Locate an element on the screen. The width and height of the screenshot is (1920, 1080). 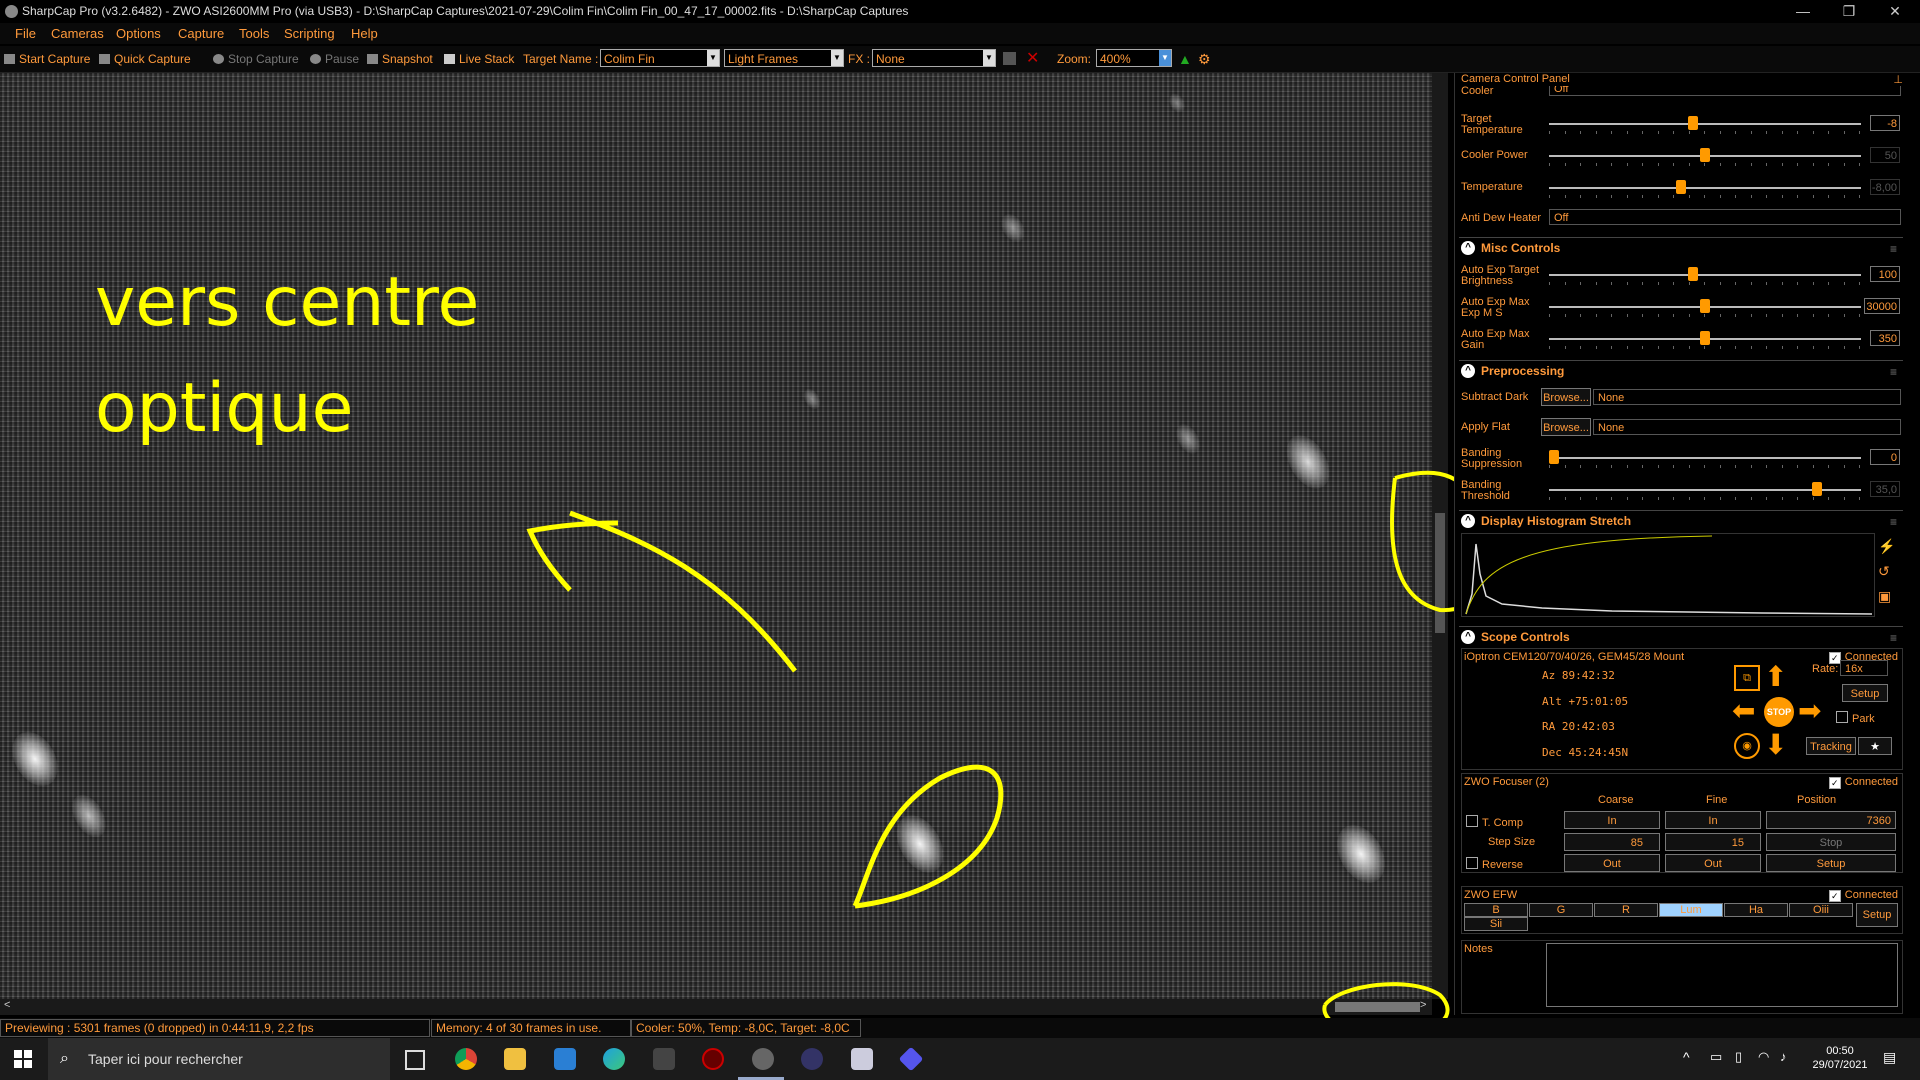
fine-out-button: Out is located at coordinates (1713, 863).